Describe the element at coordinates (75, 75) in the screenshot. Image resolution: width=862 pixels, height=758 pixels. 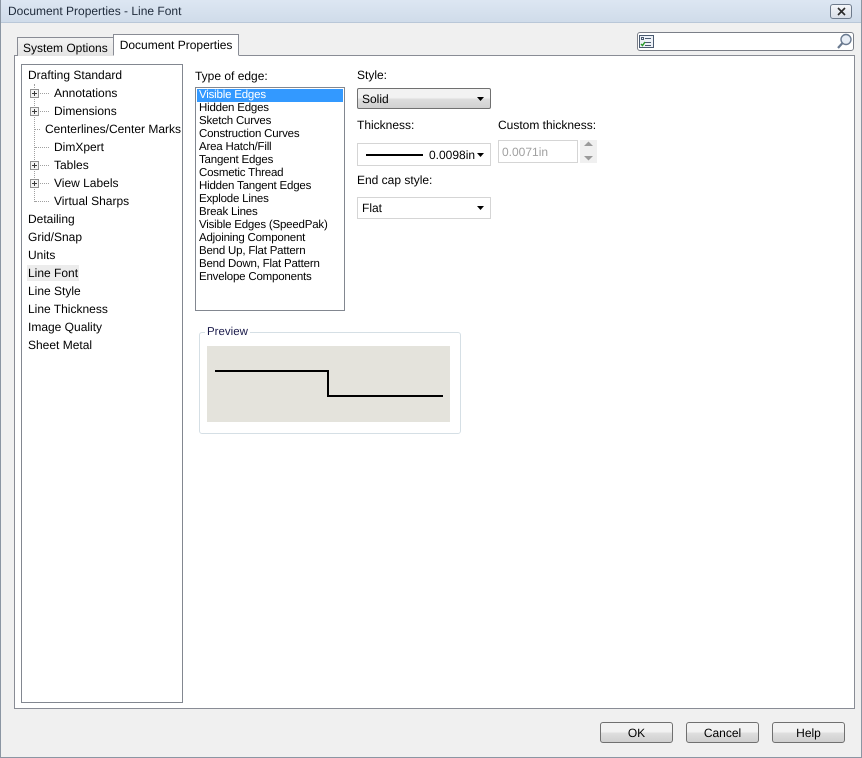
I see `tree-item: Drafting Standard` at that location.